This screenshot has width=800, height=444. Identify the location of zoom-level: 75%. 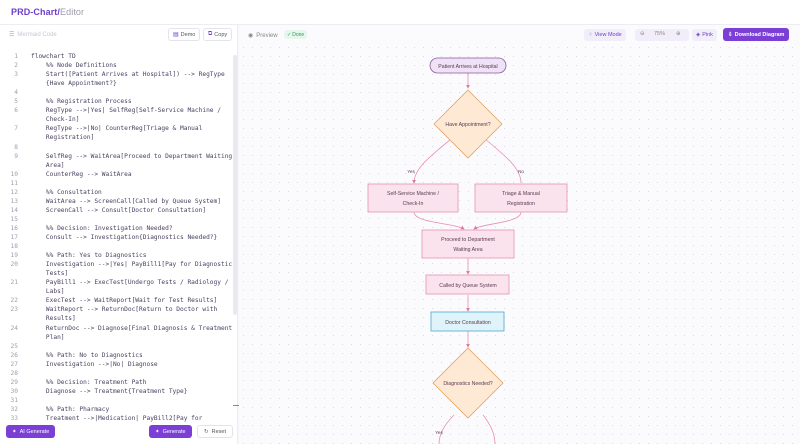
(660, 34).